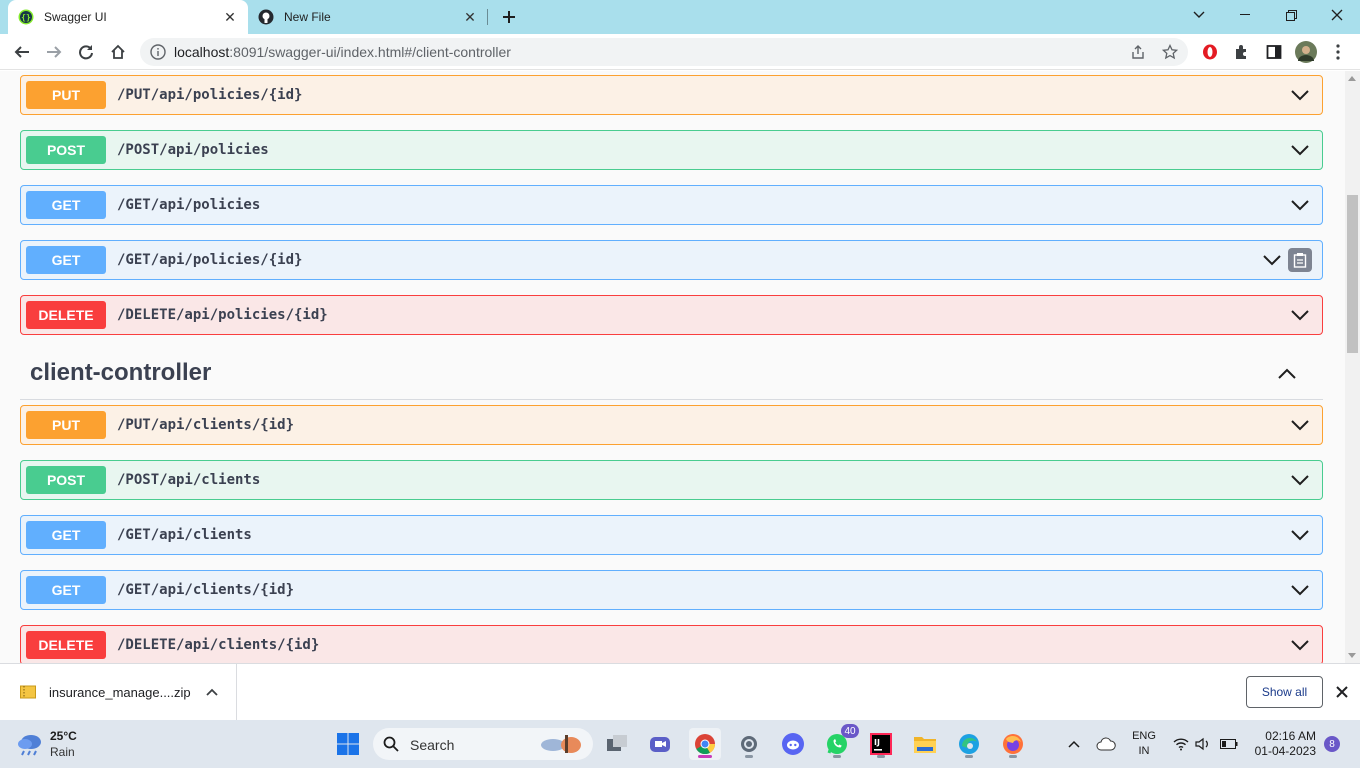 This screenshot has height=768, width=1360. I want to click on operation-put-clients-id: PUT /PUT/api/clients/{id}, so click(671, 425).